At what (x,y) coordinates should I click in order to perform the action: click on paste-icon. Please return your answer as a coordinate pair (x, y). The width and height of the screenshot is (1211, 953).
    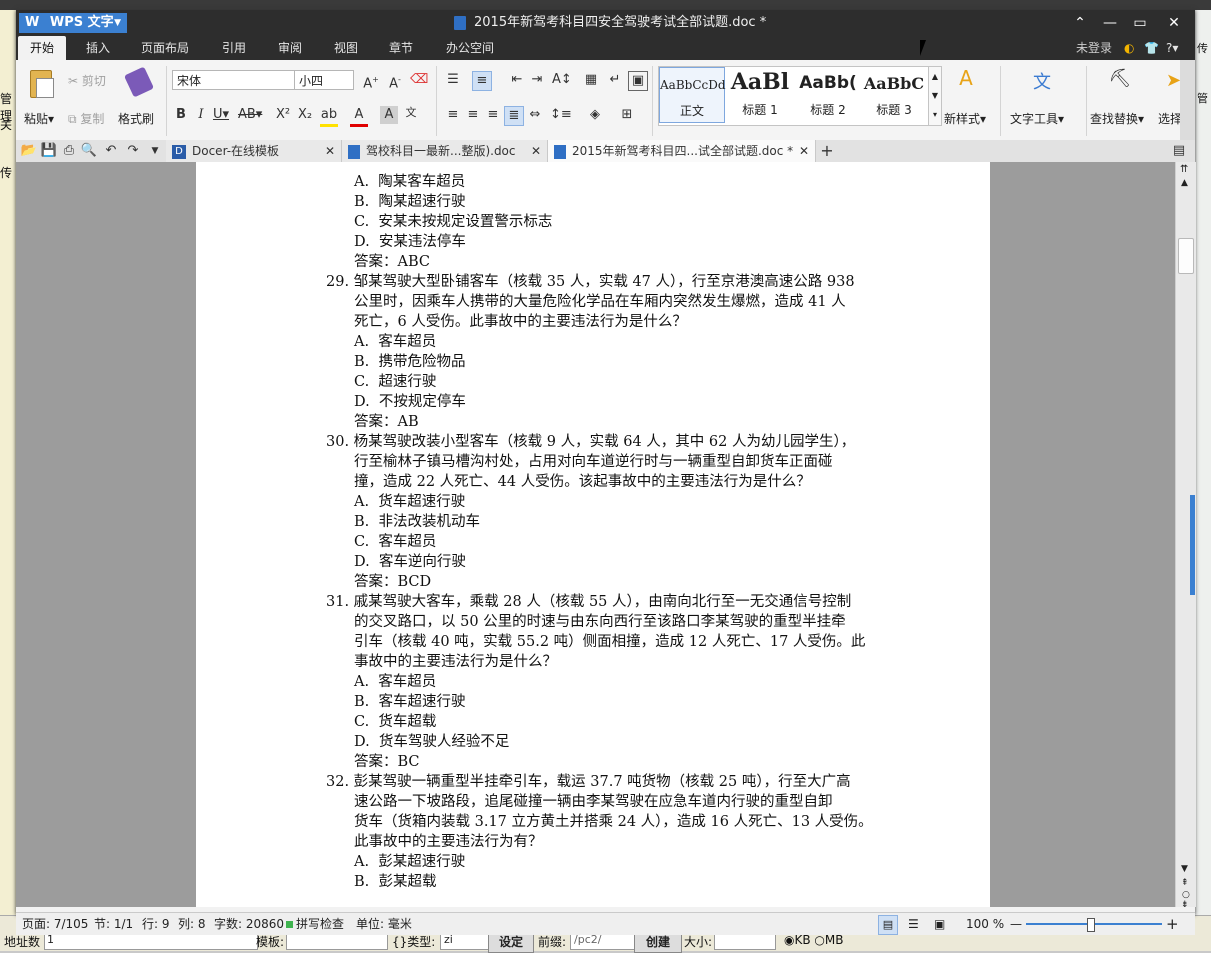
    Looking at the image, I should click on (41, 83).